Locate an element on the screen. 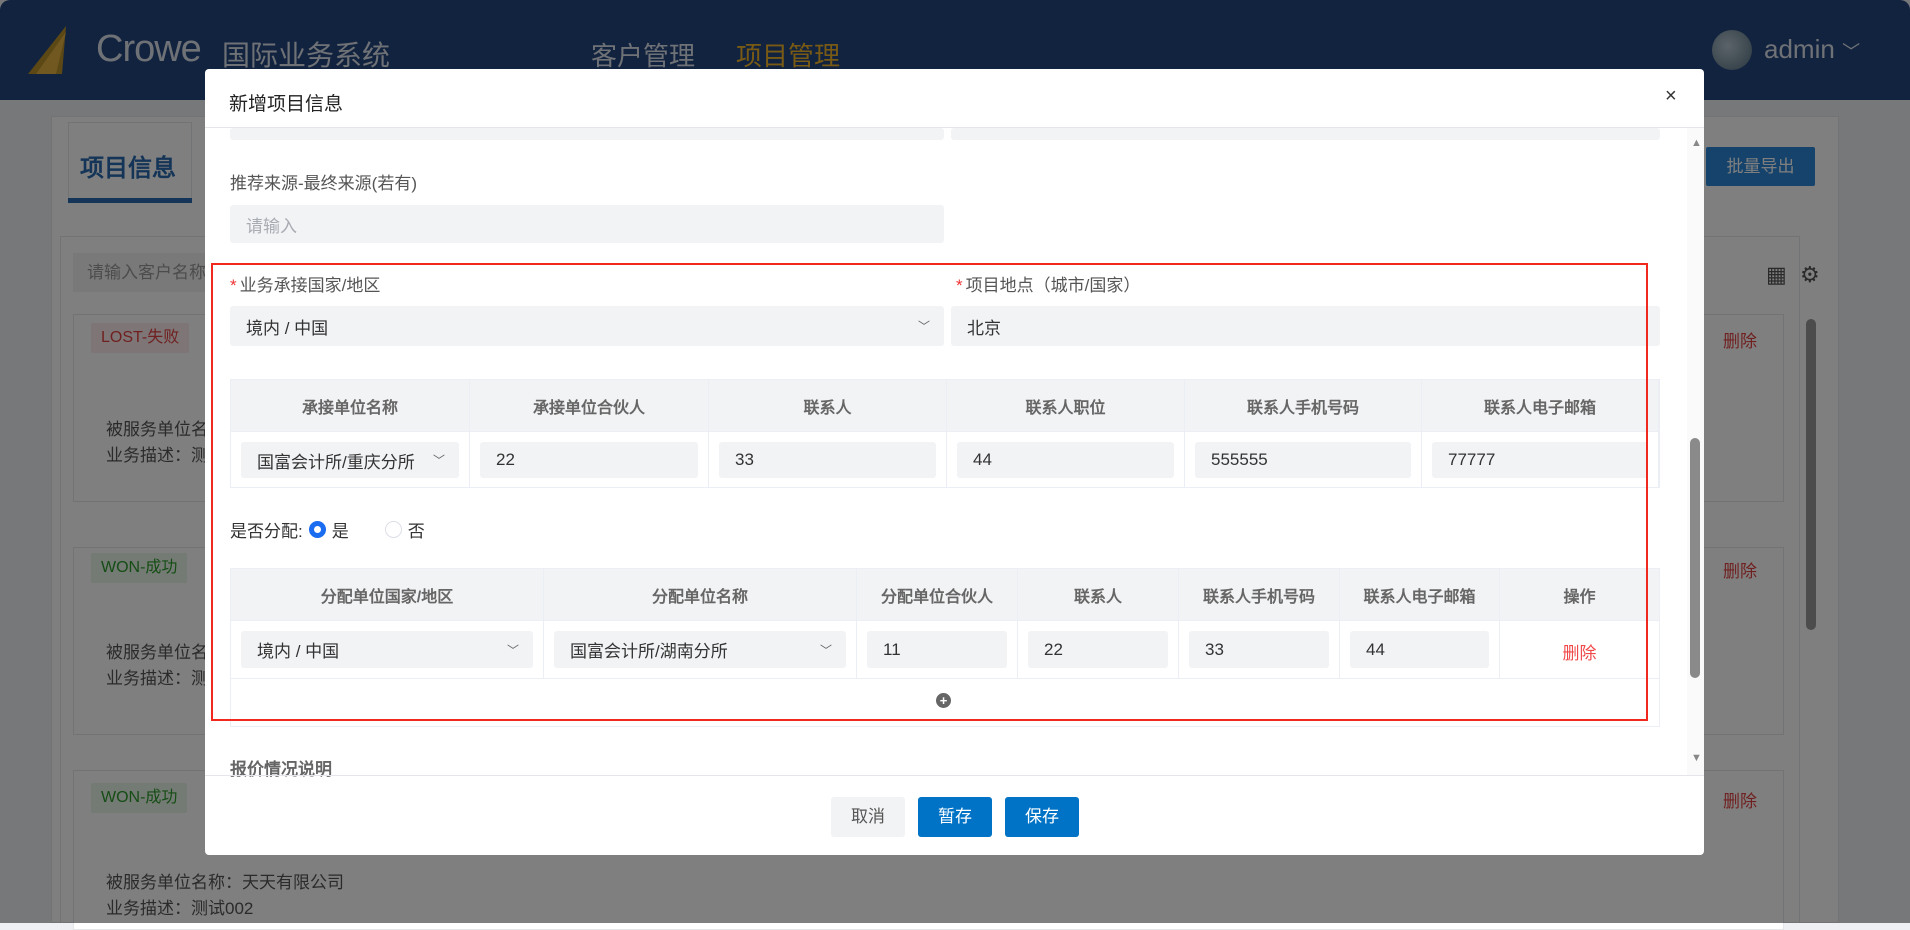  save-button: 保存 is located at coordinates (1042, 817).